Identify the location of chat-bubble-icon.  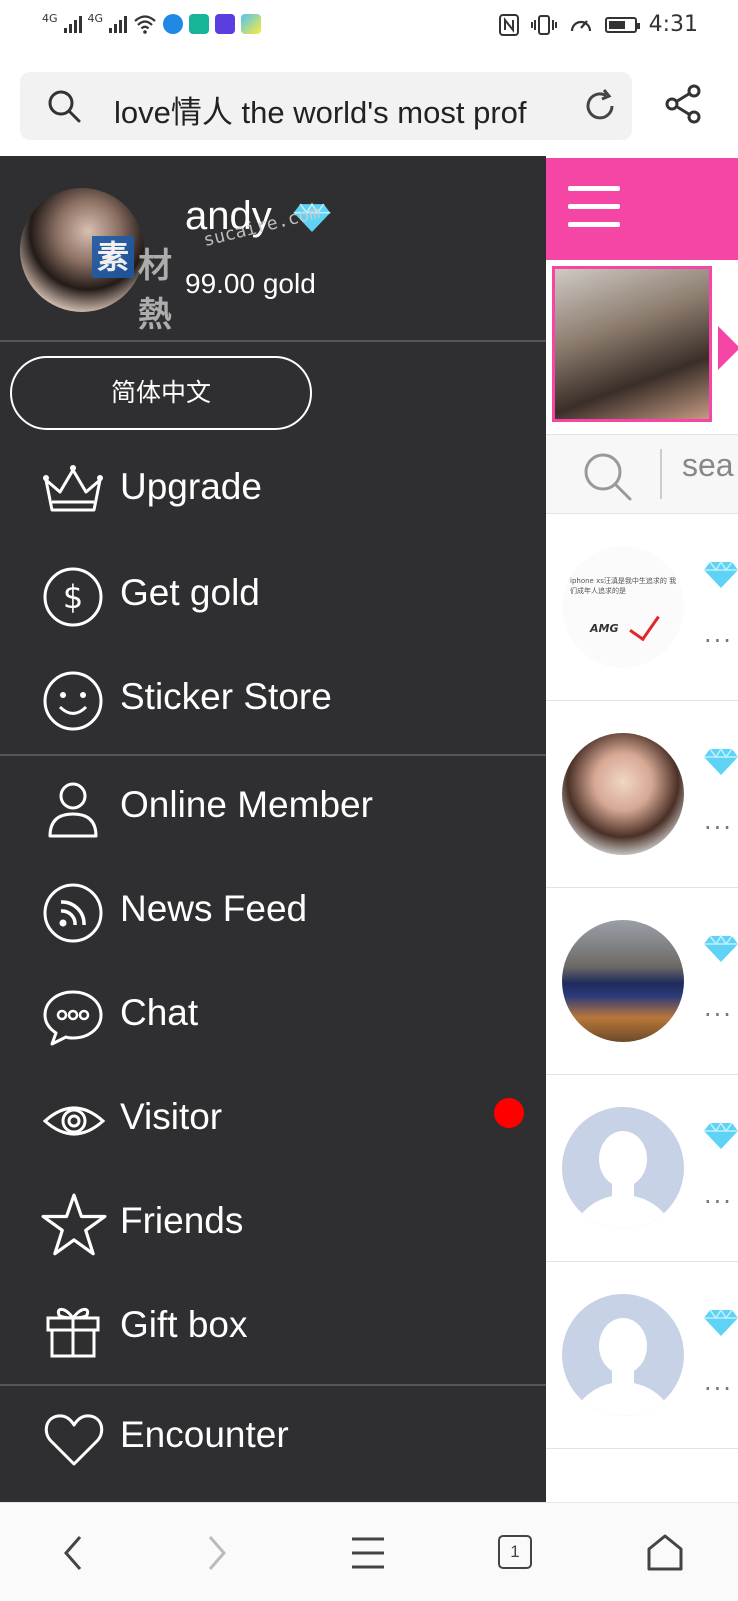
(73, 1018).